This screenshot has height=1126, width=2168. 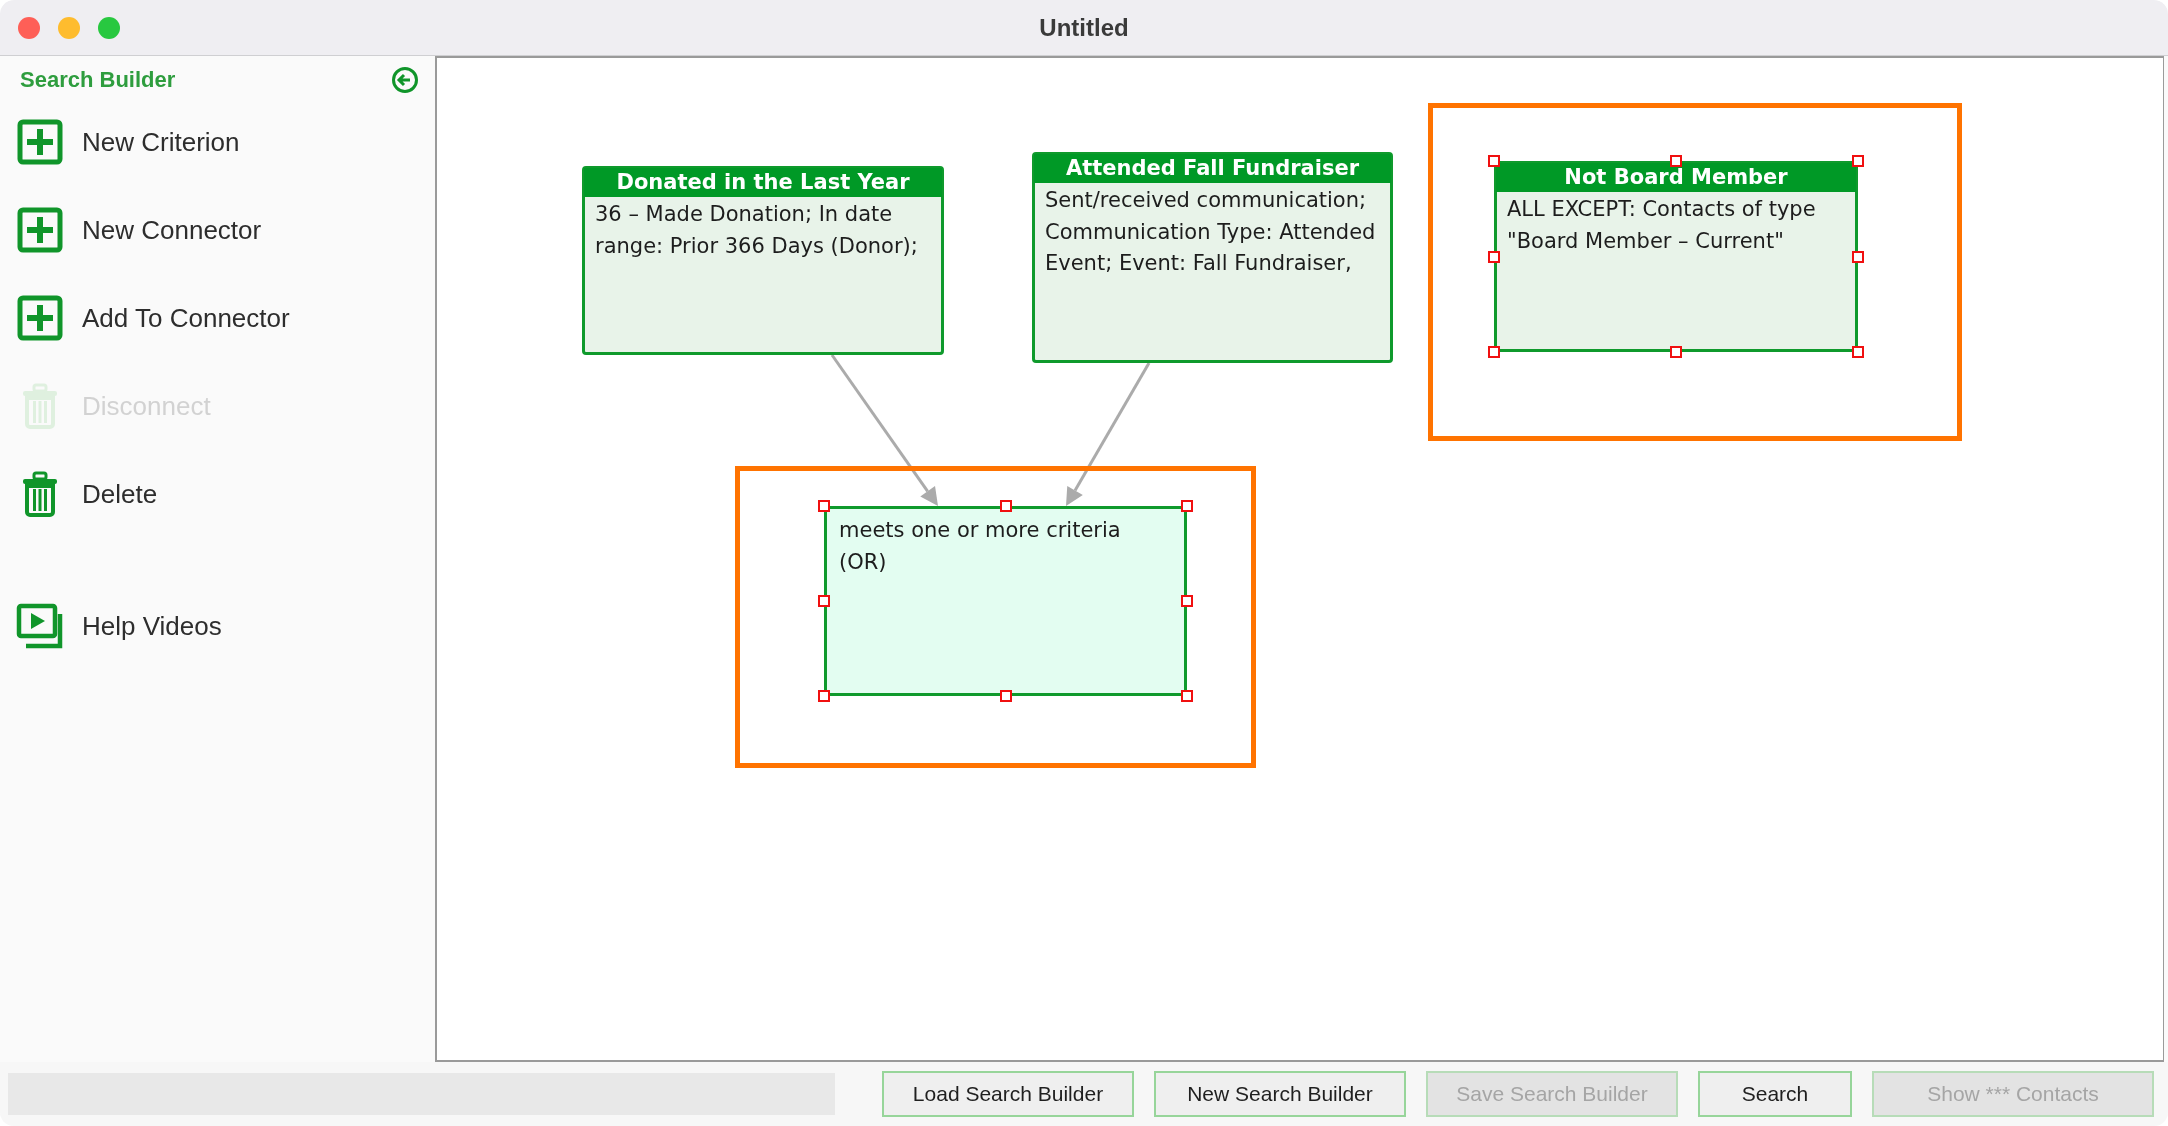 I want to click on sidebar-item: New Connector, so click(x=131, y=230).